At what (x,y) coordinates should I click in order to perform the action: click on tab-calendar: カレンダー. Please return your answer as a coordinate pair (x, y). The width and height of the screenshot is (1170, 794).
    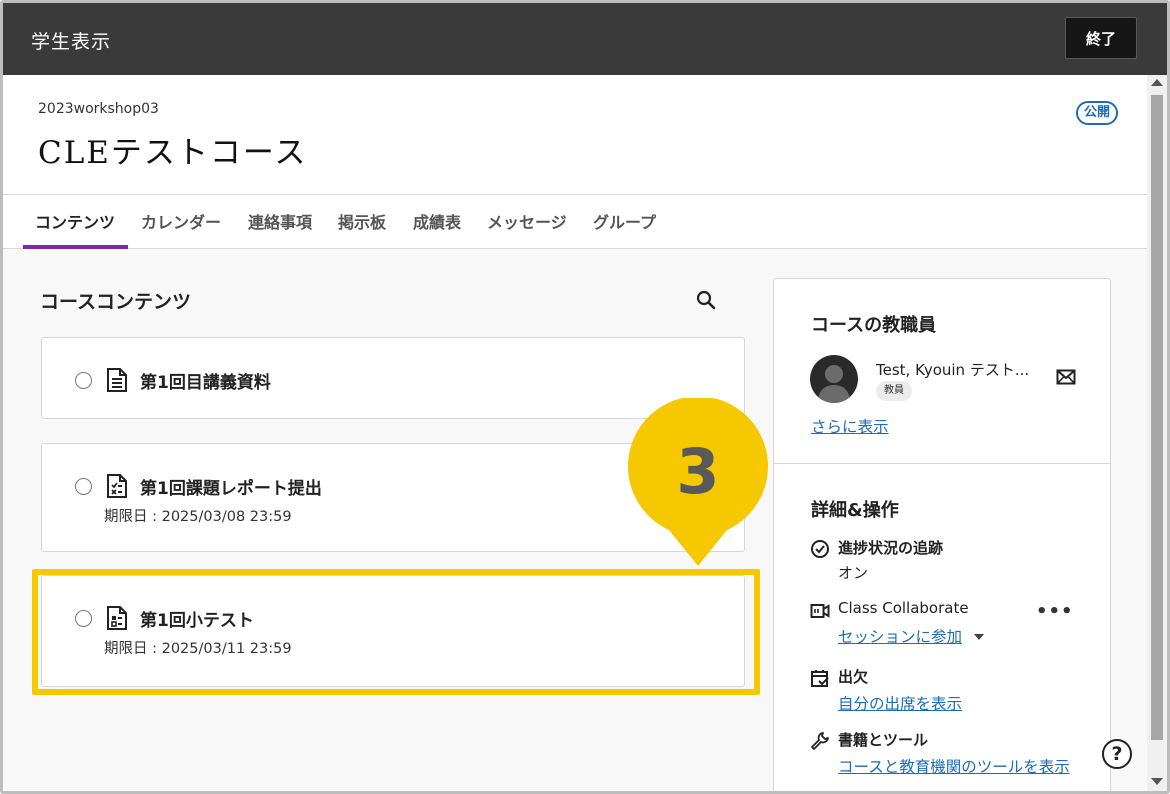
    Looking at the image, I should click on (181, 229).